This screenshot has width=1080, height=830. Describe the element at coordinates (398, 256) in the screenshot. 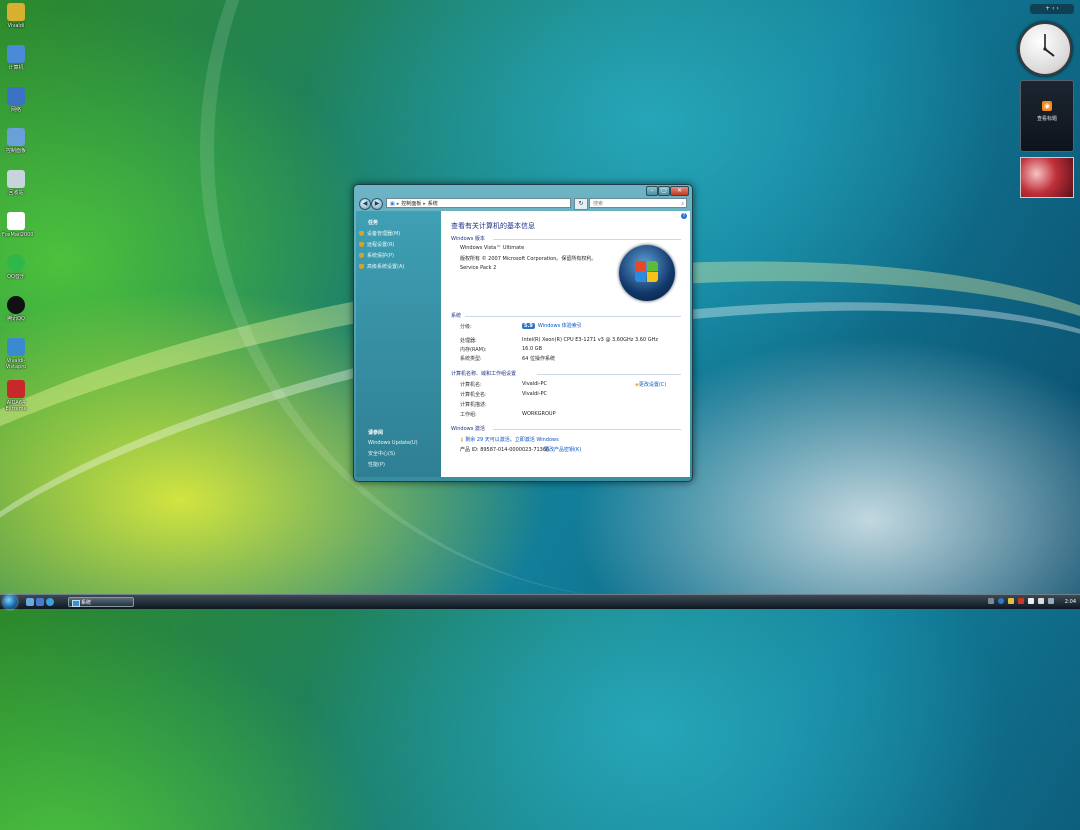

I see `task-system-protection: 系统保护(P)` at that location.